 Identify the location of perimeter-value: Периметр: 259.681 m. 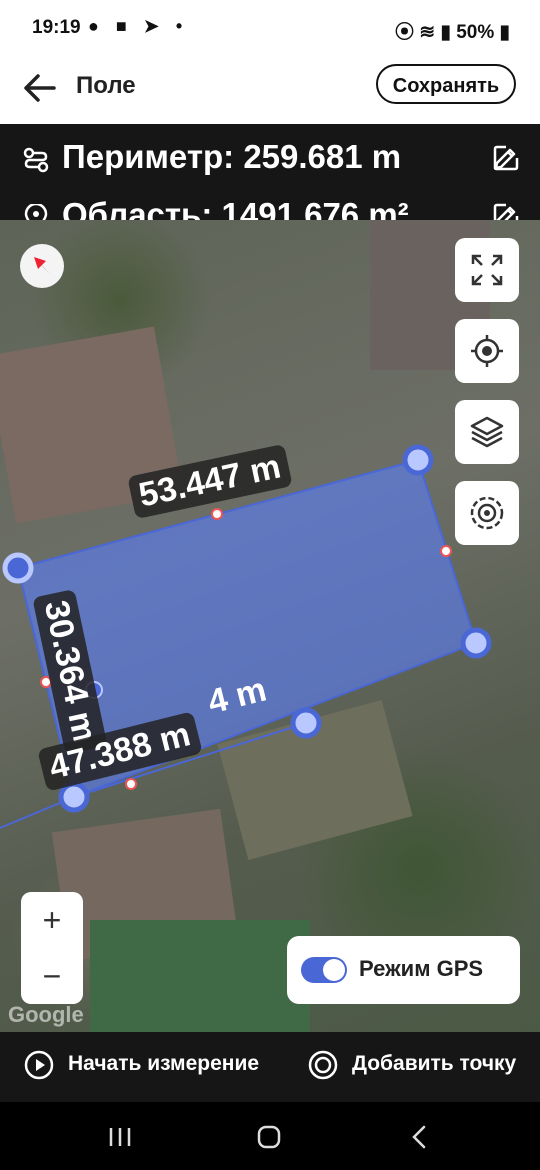
(232, 156).